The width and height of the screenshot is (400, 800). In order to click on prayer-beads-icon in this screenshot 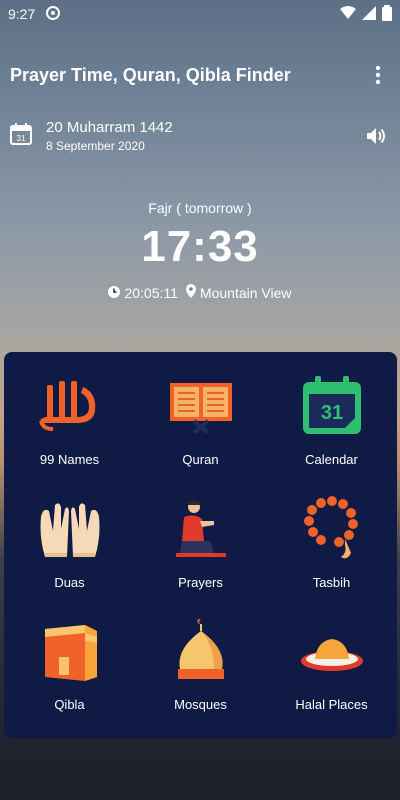, I will do `click(332, 528)`.